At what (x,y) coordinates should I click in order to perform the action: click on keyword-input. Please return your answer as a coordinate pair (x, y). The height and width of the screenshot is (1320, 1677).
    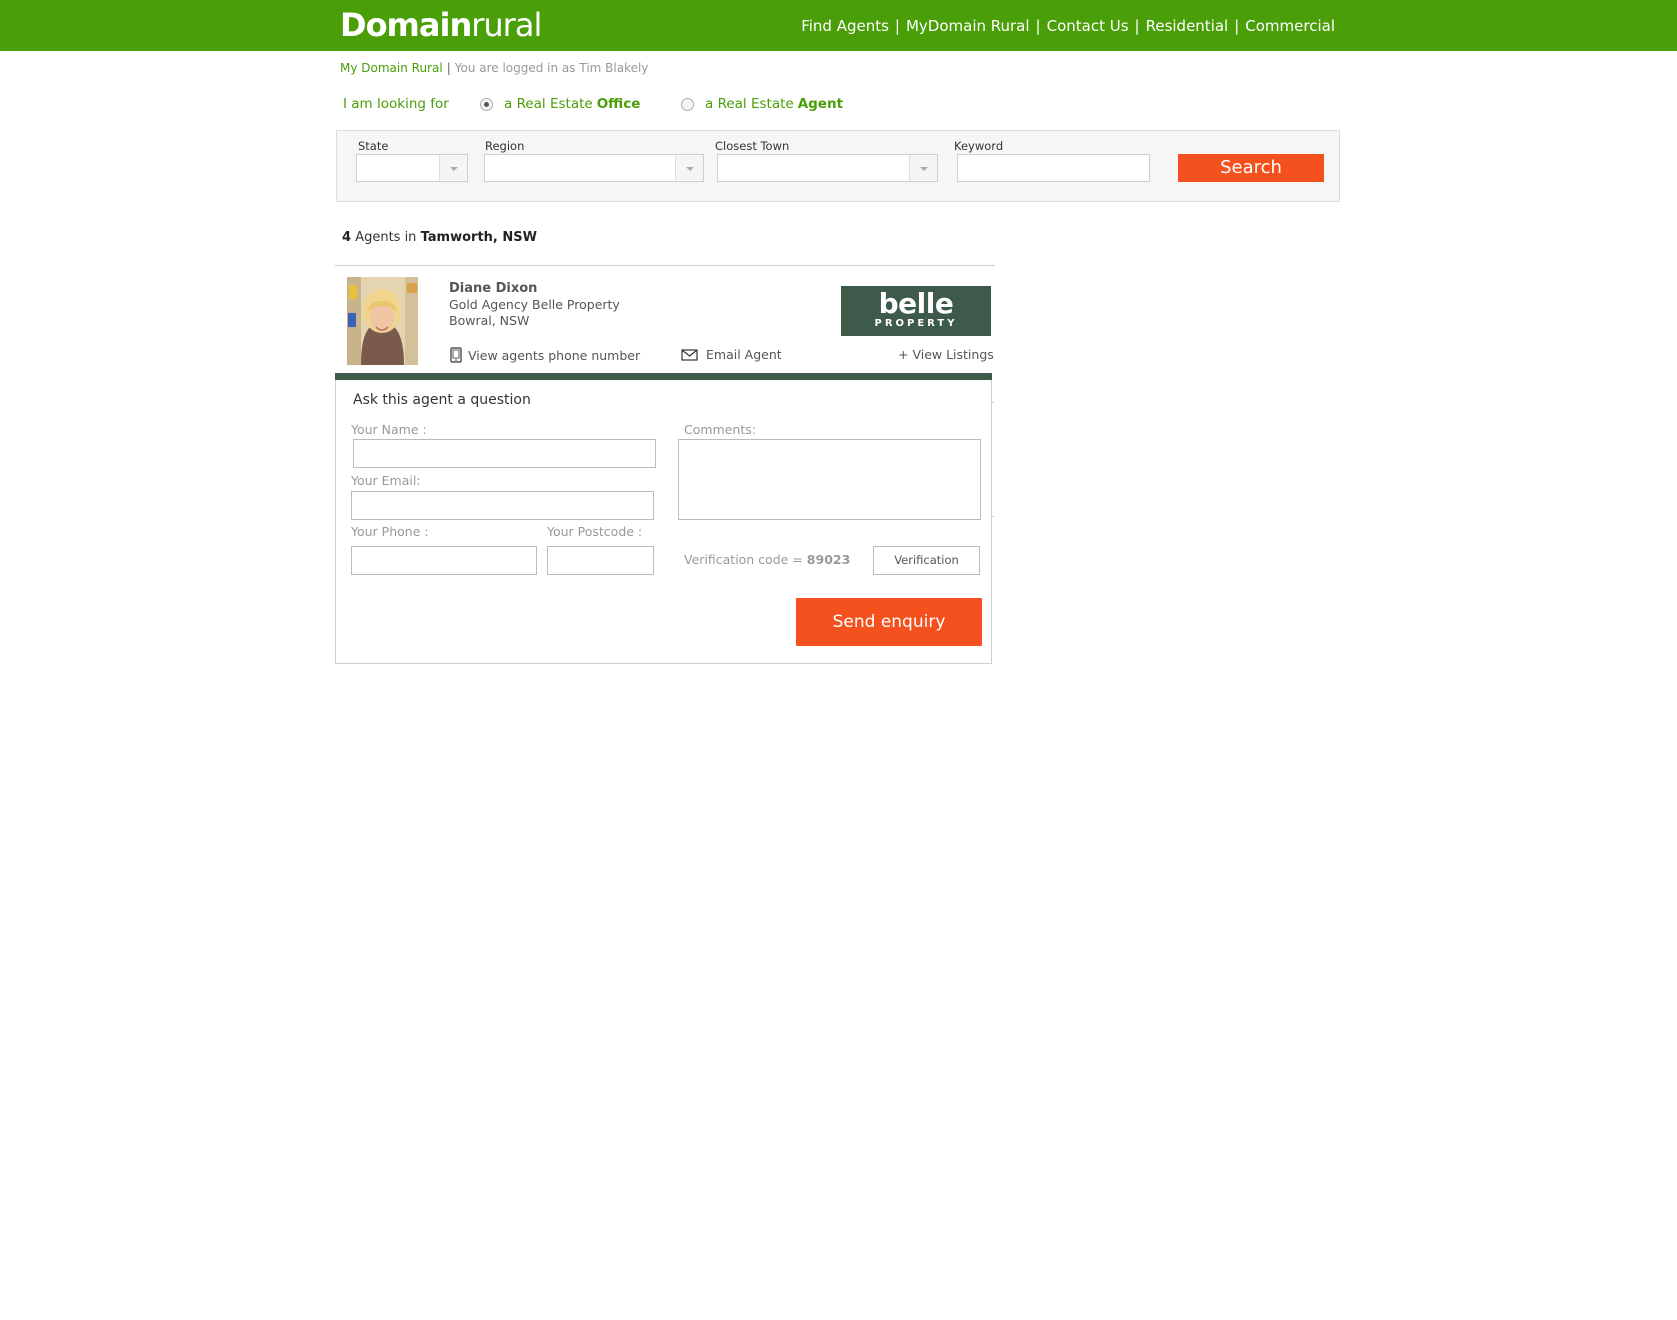
    Looking at the image, I should click on (1053, 168).